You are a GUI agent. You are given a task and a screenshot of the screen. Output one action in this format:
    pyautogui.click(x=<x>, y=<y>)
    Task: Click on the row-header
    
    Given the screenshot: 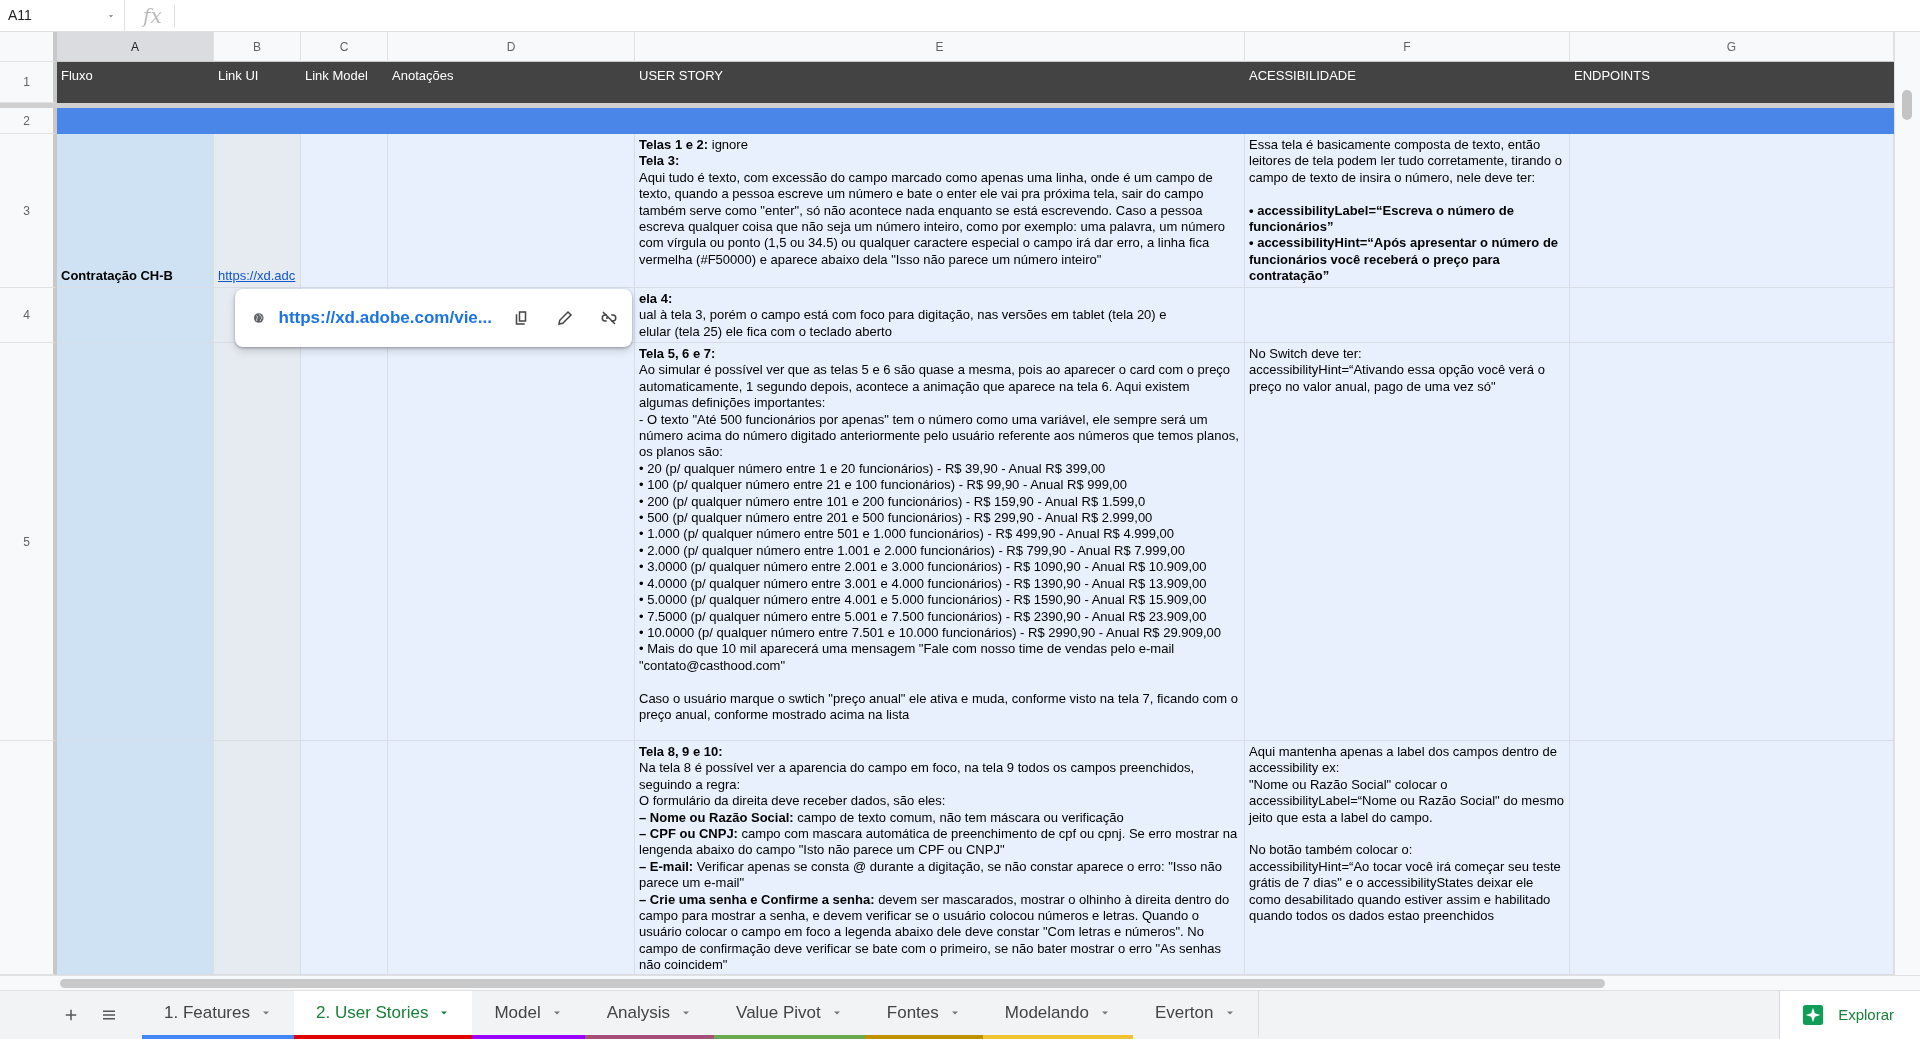 What is the action you would take?
    pyautogui.click(x=28, y=858)
    